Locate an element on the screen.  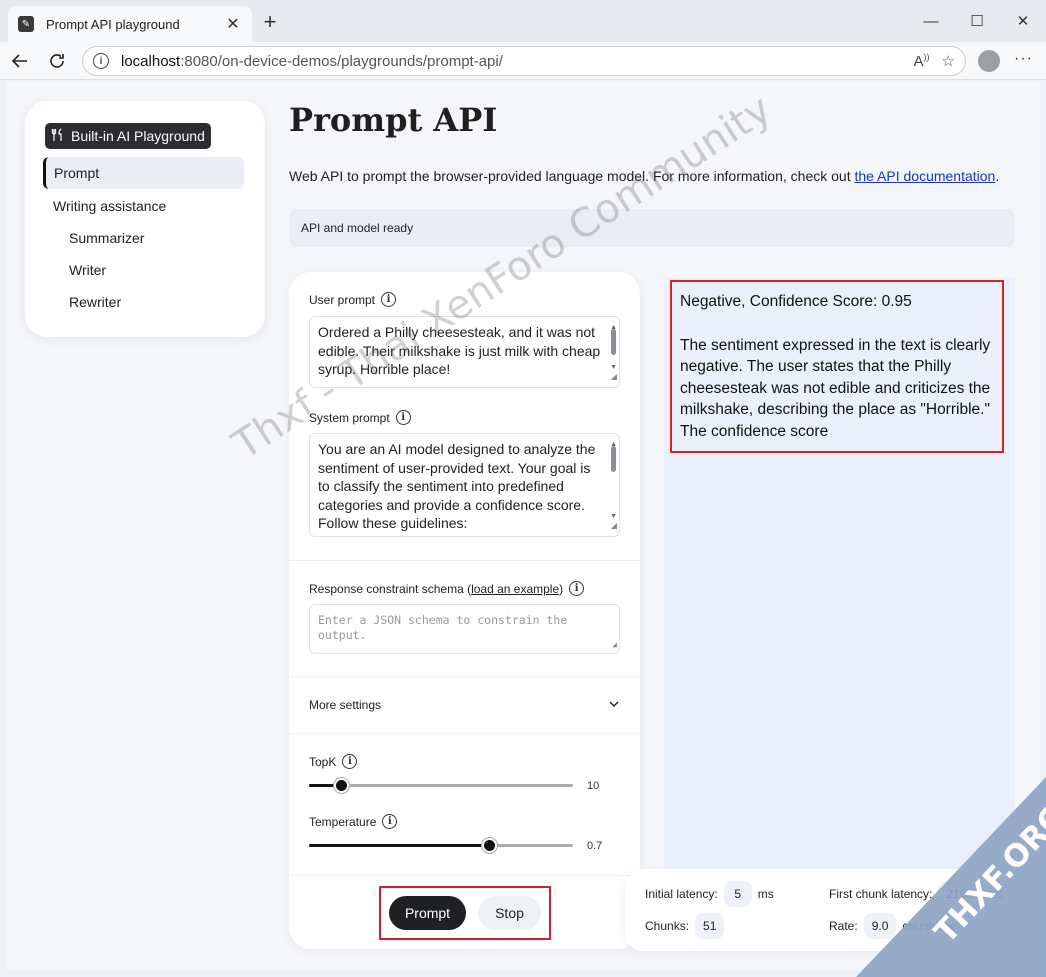
reload-icon is located at coordinates (57, 61).